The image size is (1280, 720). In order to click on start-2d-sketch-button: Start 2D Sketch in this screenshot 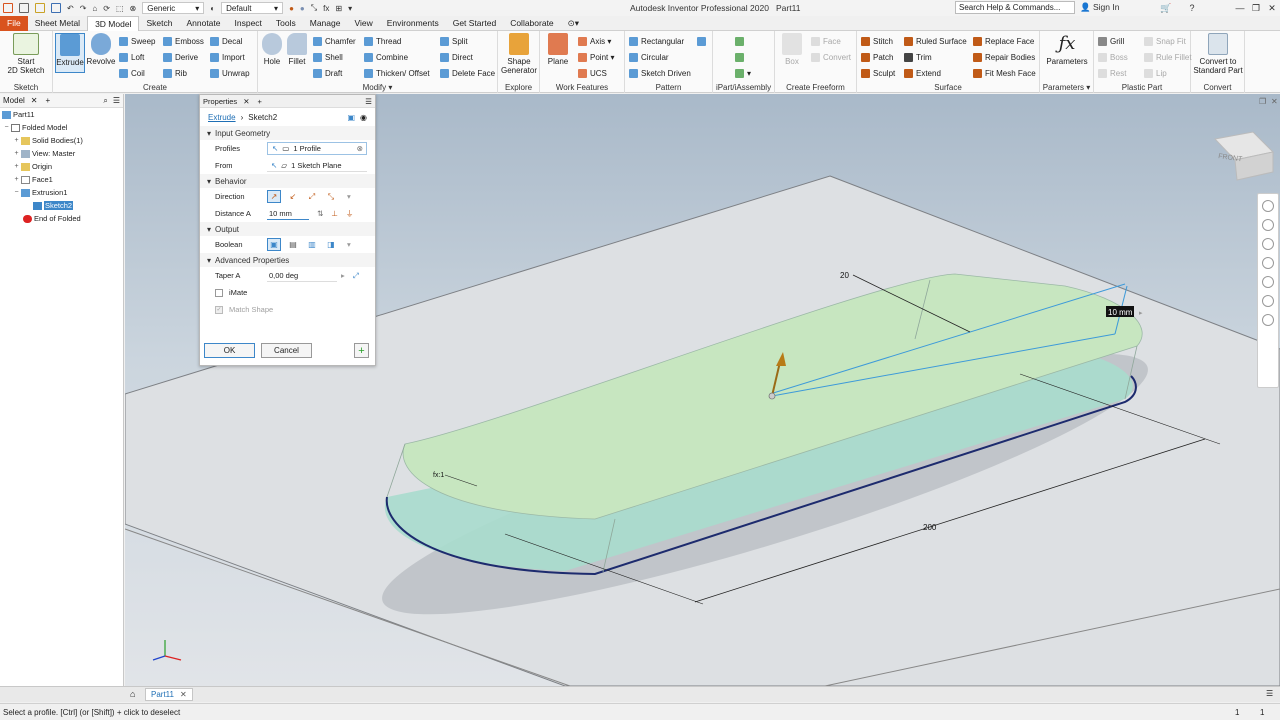, I will do `click(26, 54)`.